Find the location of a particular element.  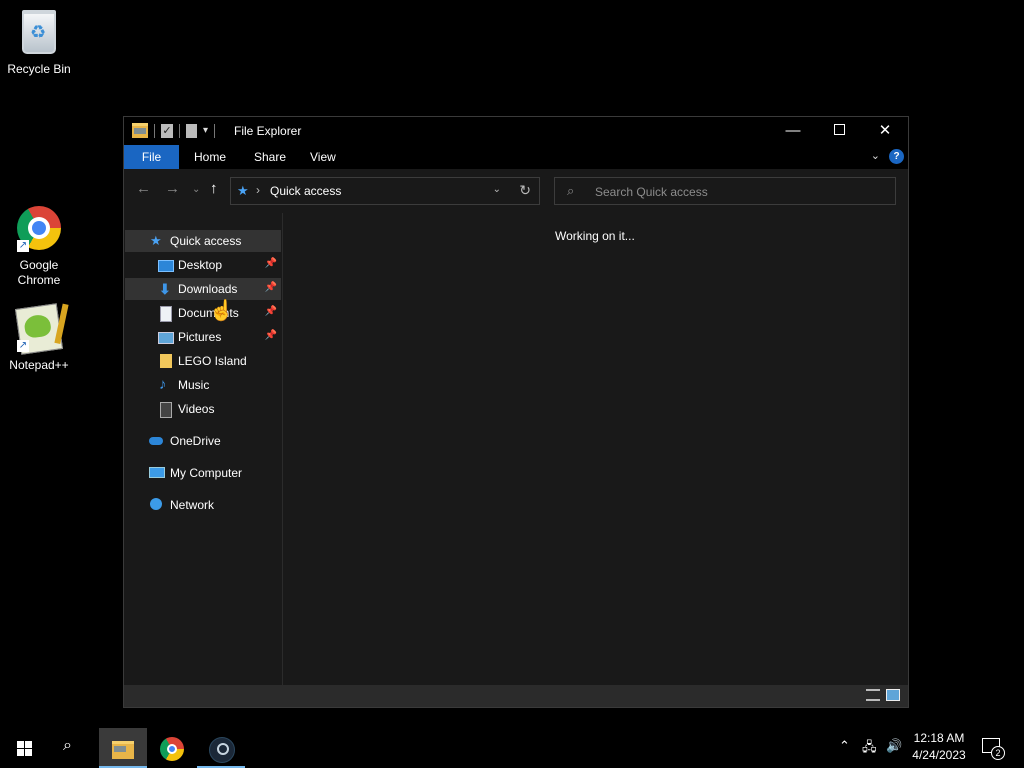

tab-share: Share is located at coordinates (270, 157).